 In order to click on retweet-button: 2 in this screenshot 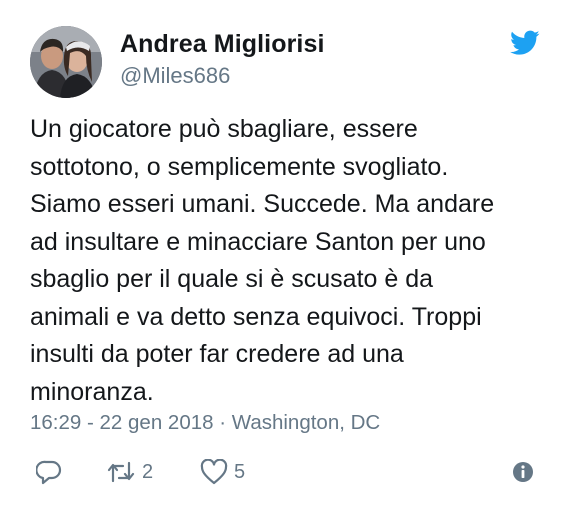, I will do `click(129, 472)`.